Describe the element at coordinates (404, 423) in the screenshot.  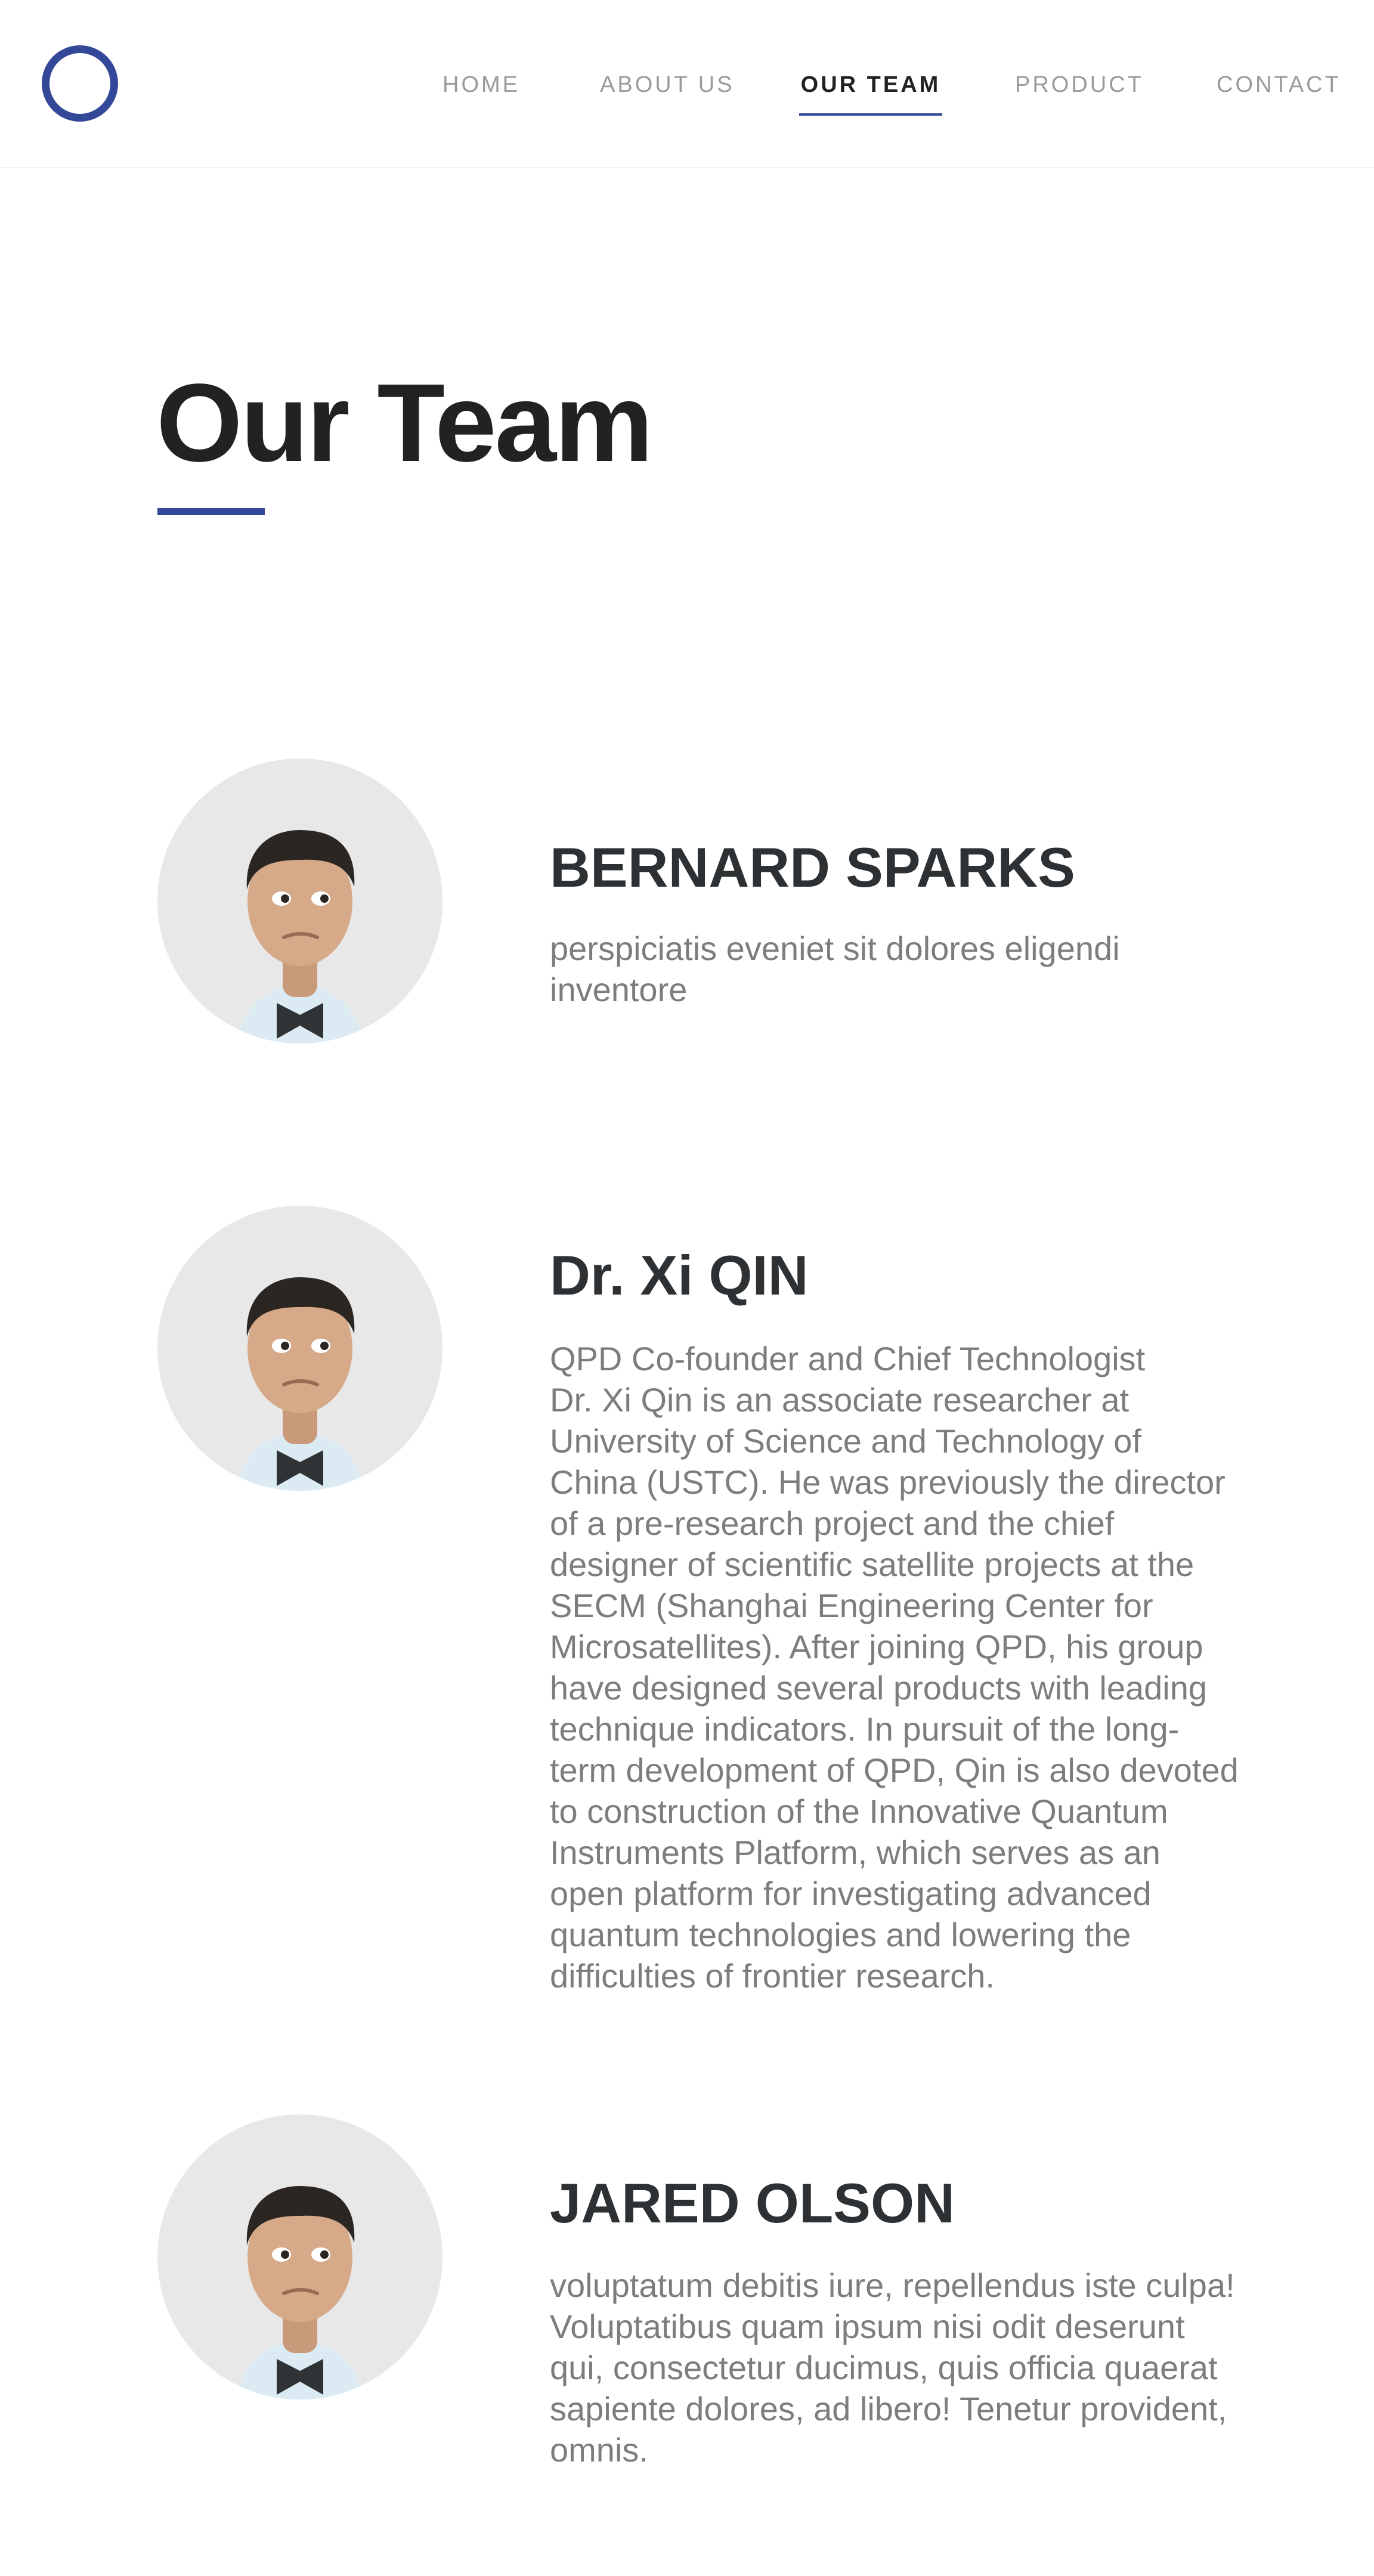
I see `page-title: Our Team` at that location.